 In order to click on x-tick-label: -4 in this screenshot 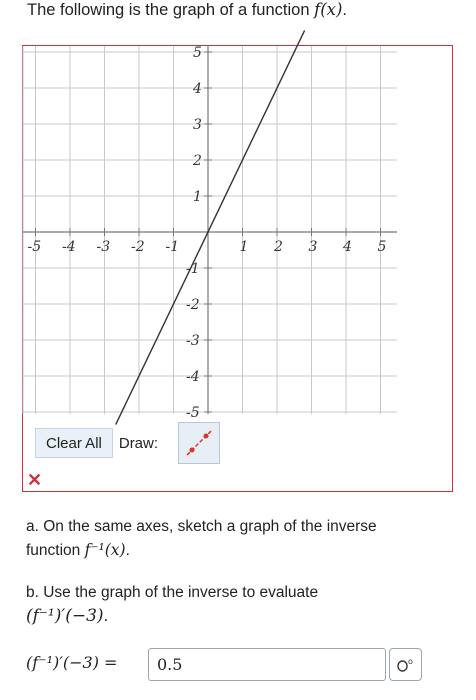, I will do `click(69, 247)`.